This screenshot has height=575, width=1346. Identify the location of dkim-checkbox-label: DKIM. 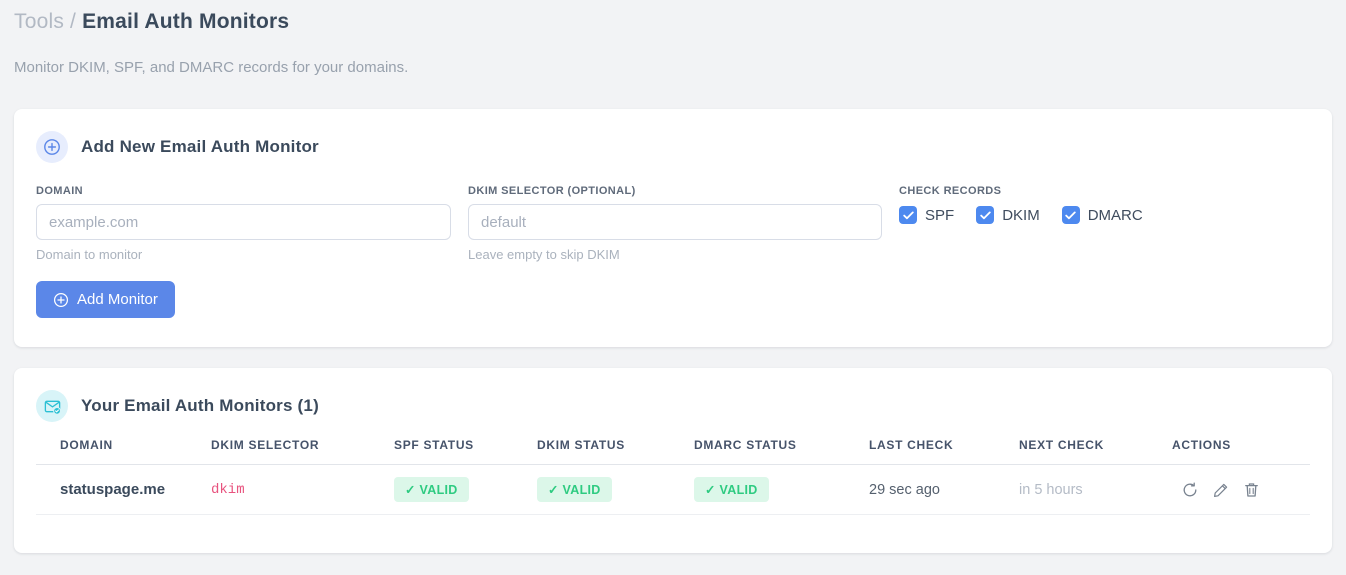
(1021, 215).